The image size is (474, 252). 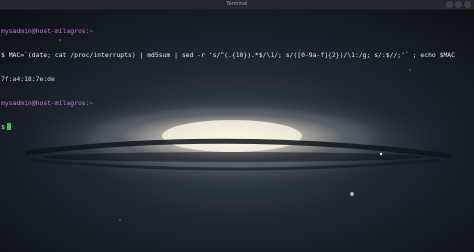 I want to click on minimize-icon, so click(x=449, y=4).